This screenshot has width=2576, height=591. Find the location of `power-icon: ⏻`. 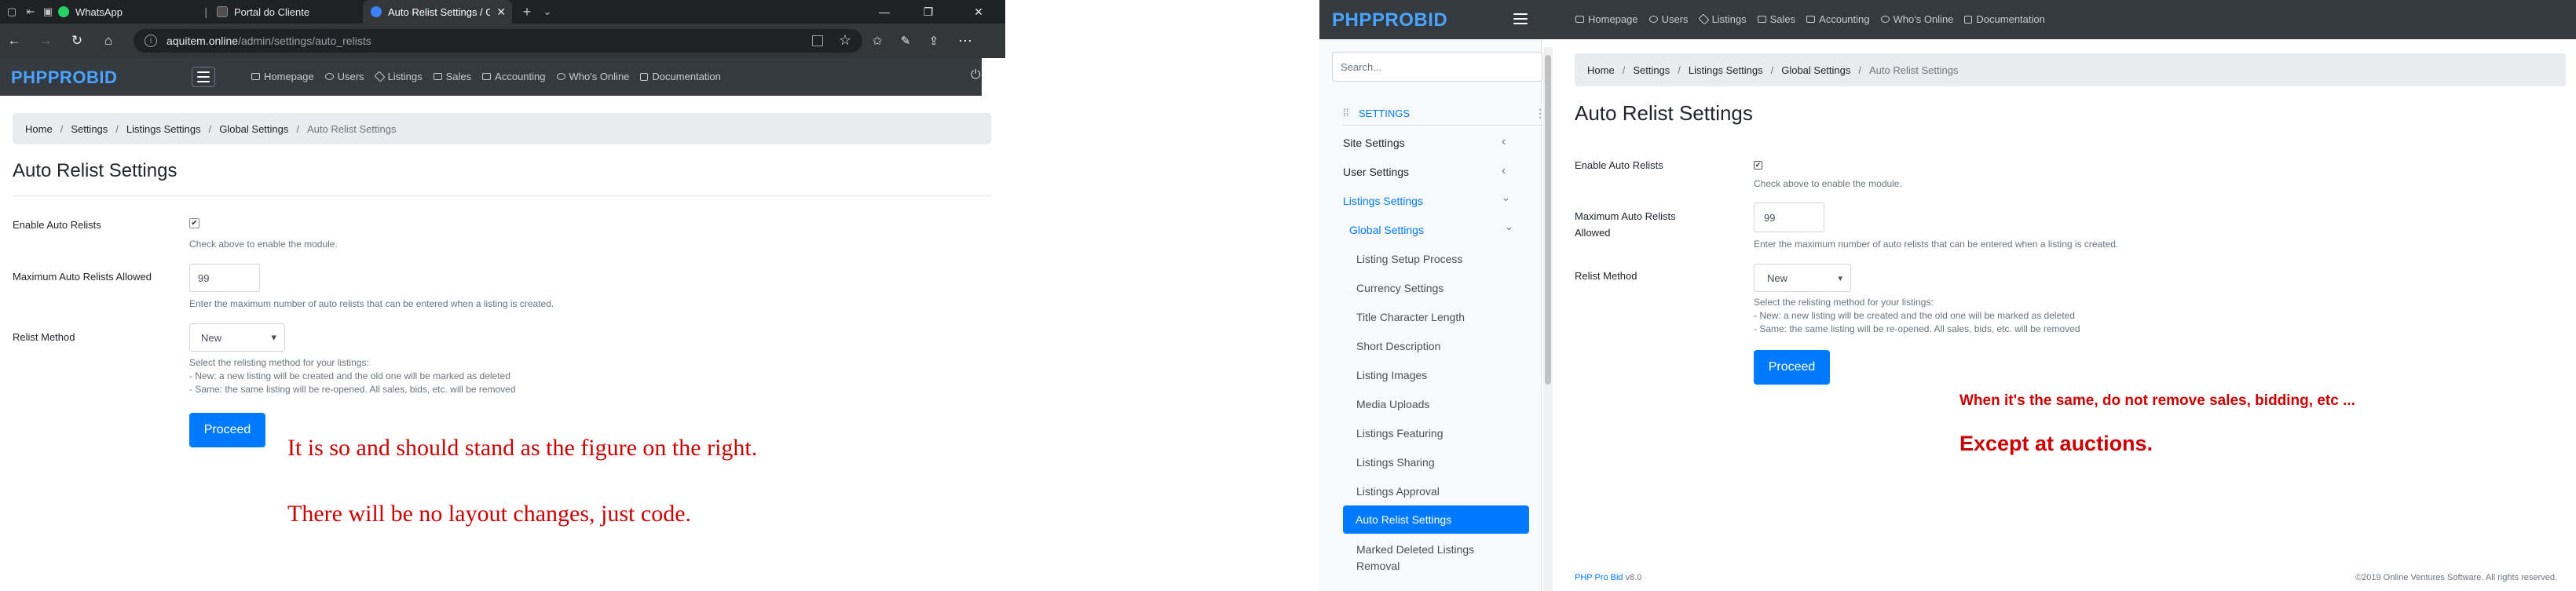

power-icon: ⏻ is located at coordinates (976, 75).